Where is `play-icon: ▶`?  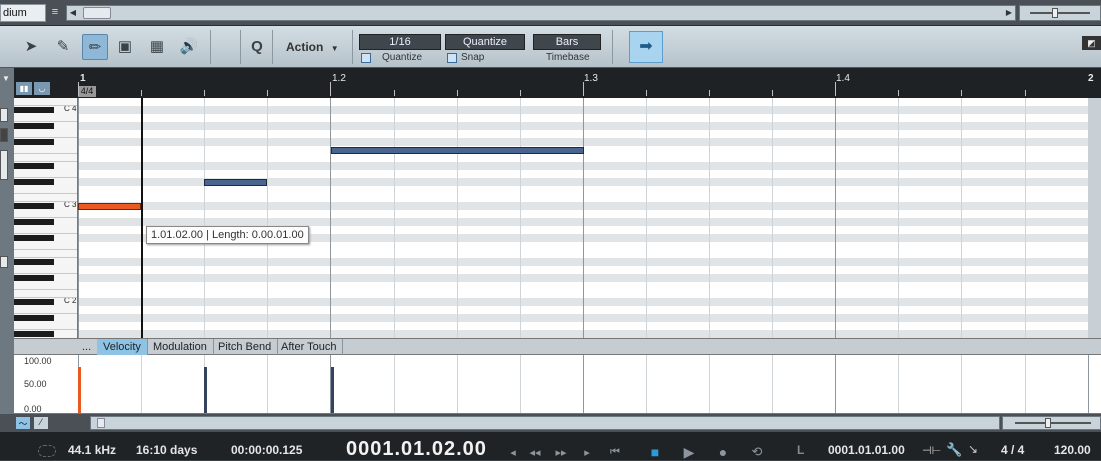
play-icon: ▶ is located at coordinates (689, 452).